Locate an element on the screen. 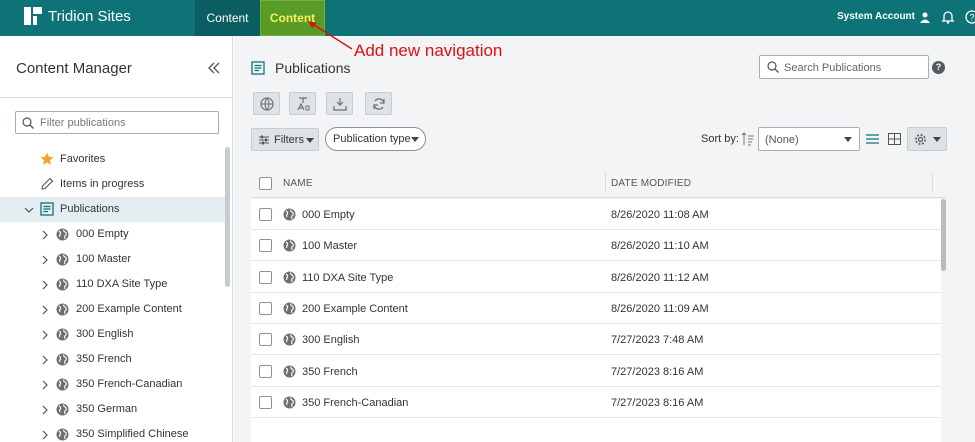 The width and height of the screenshot is (975, 442). tree-item-label: 350 French is located at coordinates (104, 359).